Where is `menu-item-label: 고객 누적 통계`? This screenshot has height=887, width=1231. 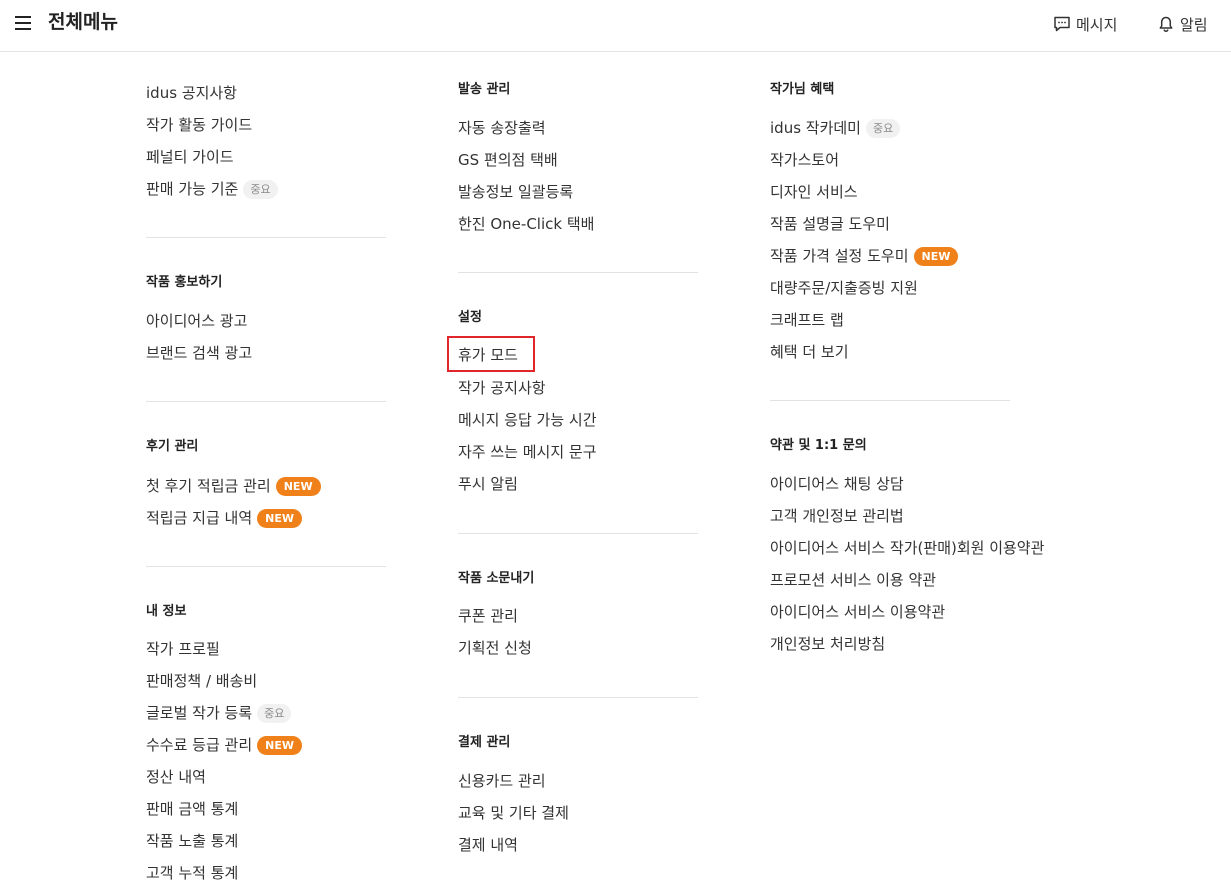 menu-item-label: 고객 누적 통계 is located at coordinates (192, 873).